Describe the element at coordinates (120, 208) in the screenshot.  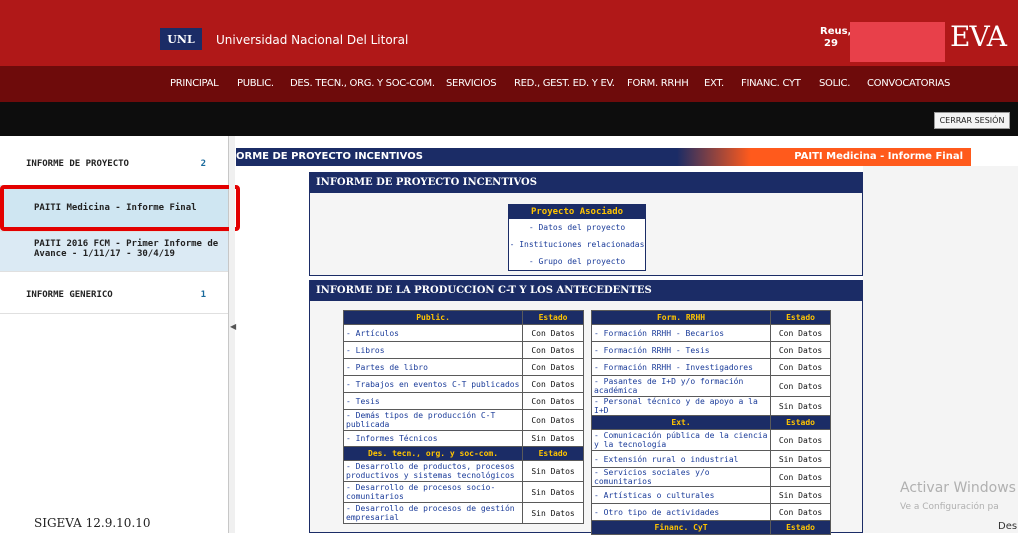
I see `selection-highlight` at that location.